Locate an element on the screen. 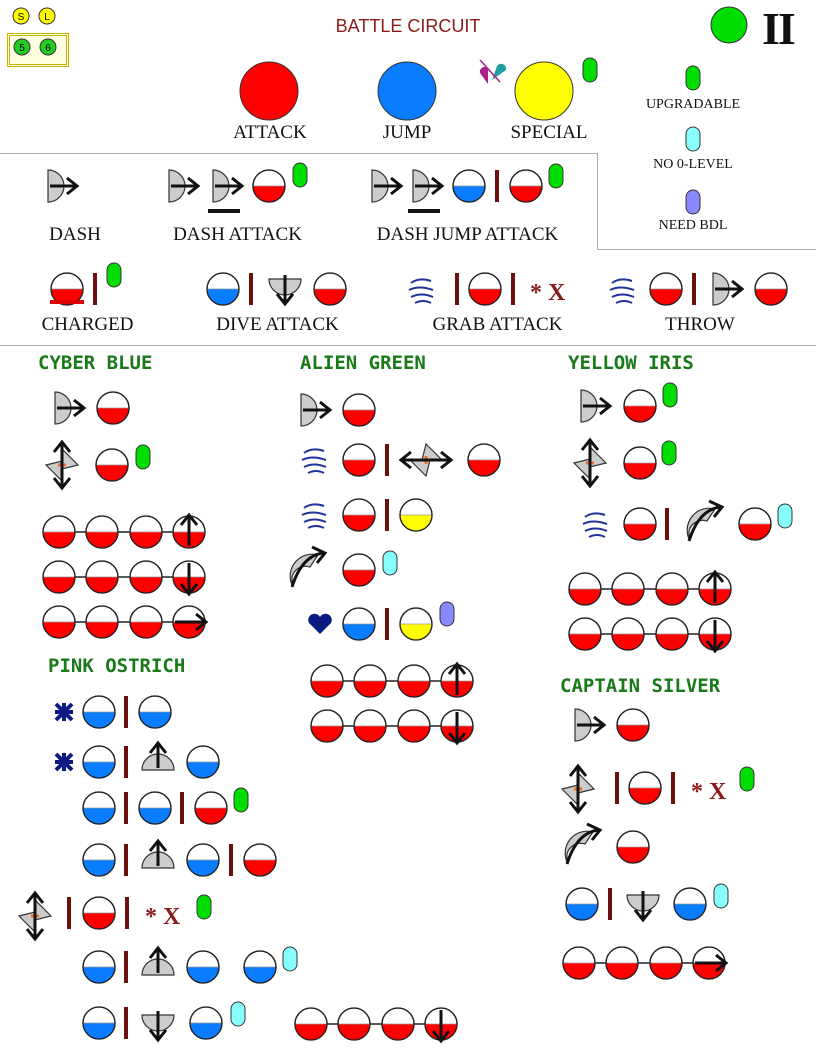  heart-icon is located at coordinates (320, 623).